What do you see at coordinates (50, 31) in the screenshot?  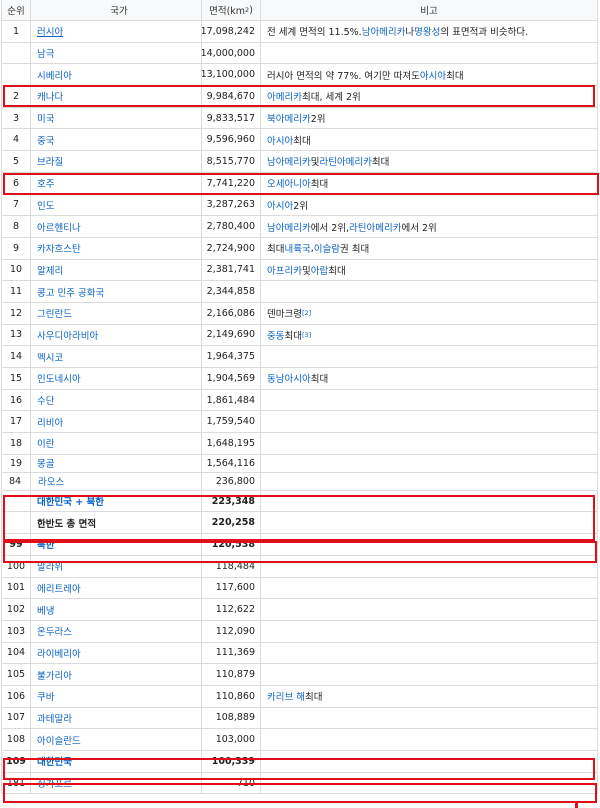 I see `country-link: 러시아` at bounding box center [50, 31].